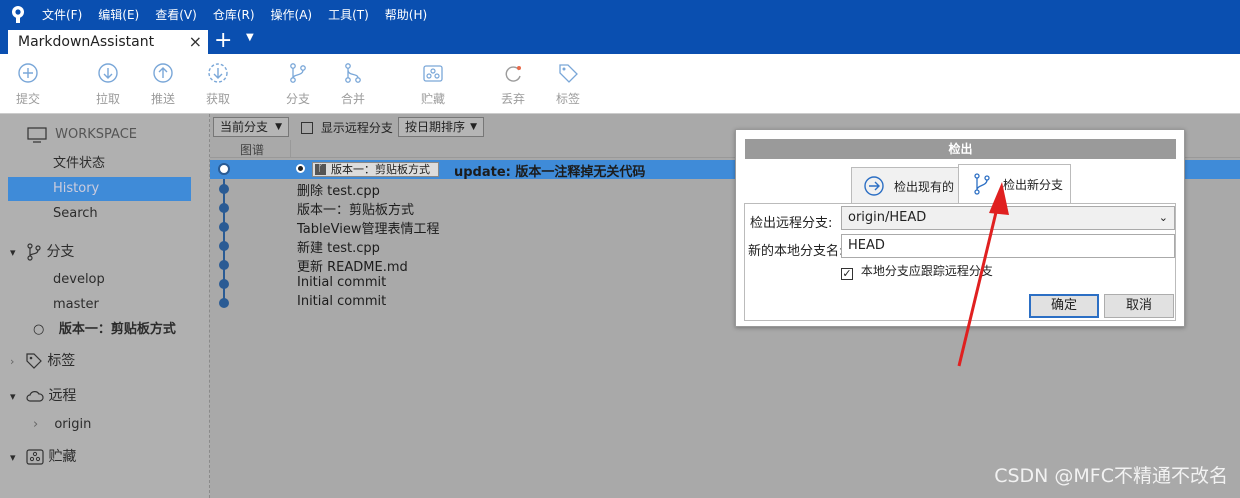 Image resolution: width=1240 pixels, height=498 pixels. I want to click on commit-message: 新建 test.cpp, so click(338, 248).